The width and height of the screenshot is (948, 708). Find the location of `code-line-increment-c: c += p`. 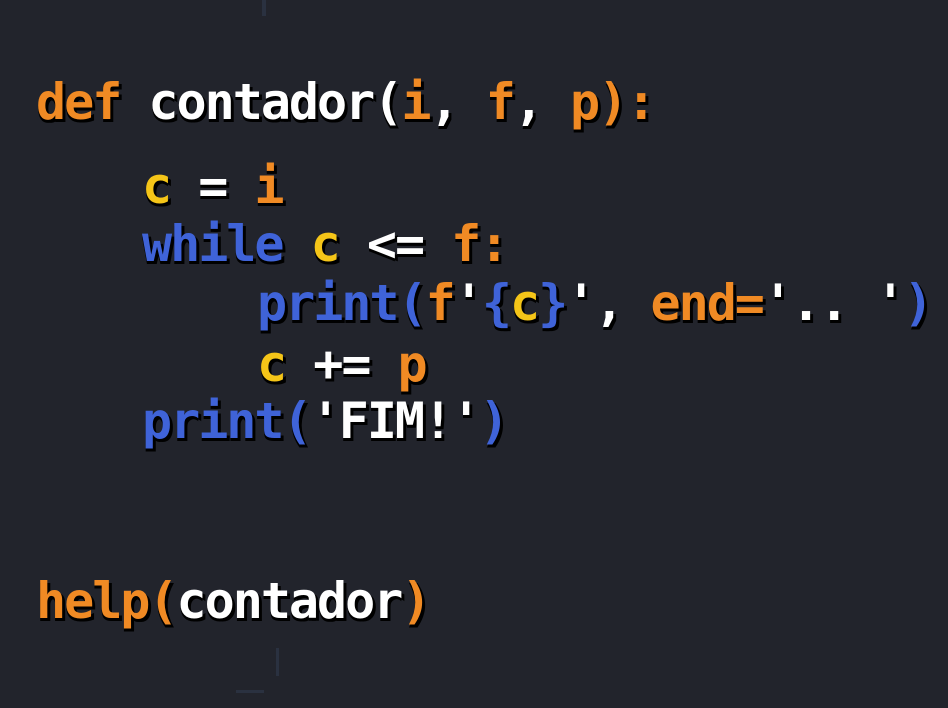

code-line-increment-c: c += p is located at coordinates (342, 364).